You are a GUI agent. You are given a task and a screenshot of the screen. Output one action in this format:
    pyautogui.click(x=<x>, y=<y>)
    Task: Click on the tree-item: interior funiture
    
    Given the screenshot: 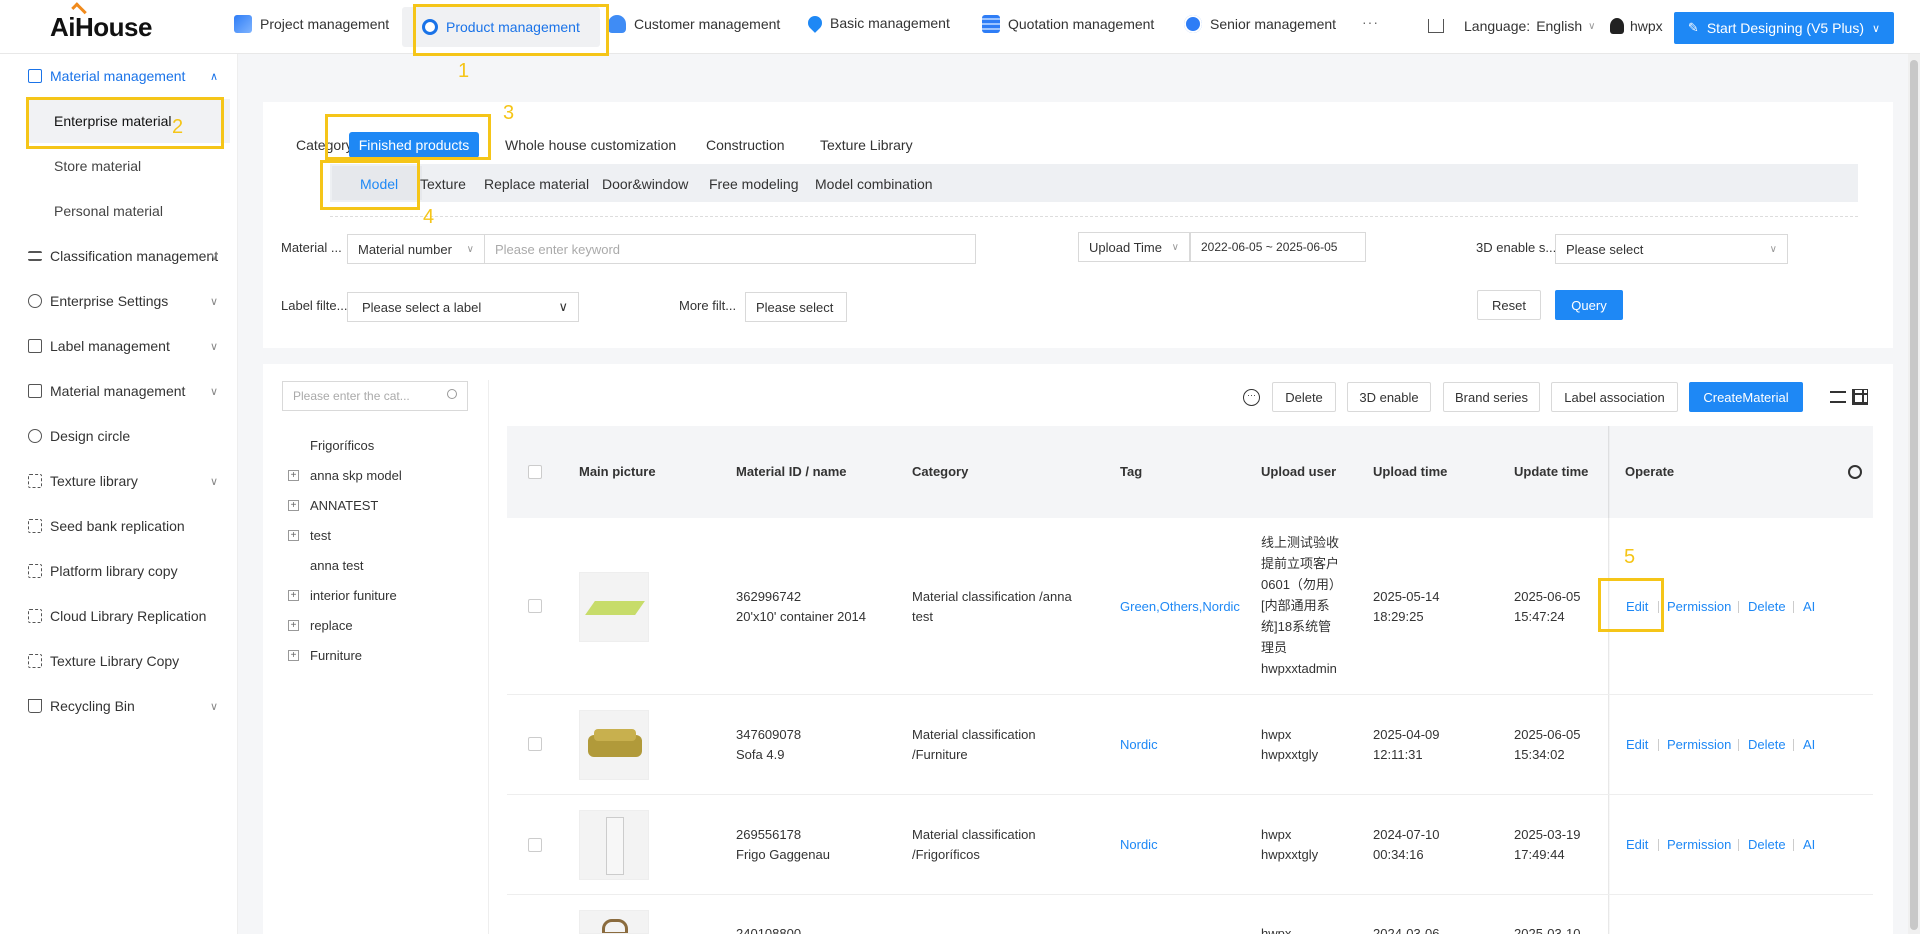 What is the action you would take?
    pyautogui.click(x=353, y=595)
    